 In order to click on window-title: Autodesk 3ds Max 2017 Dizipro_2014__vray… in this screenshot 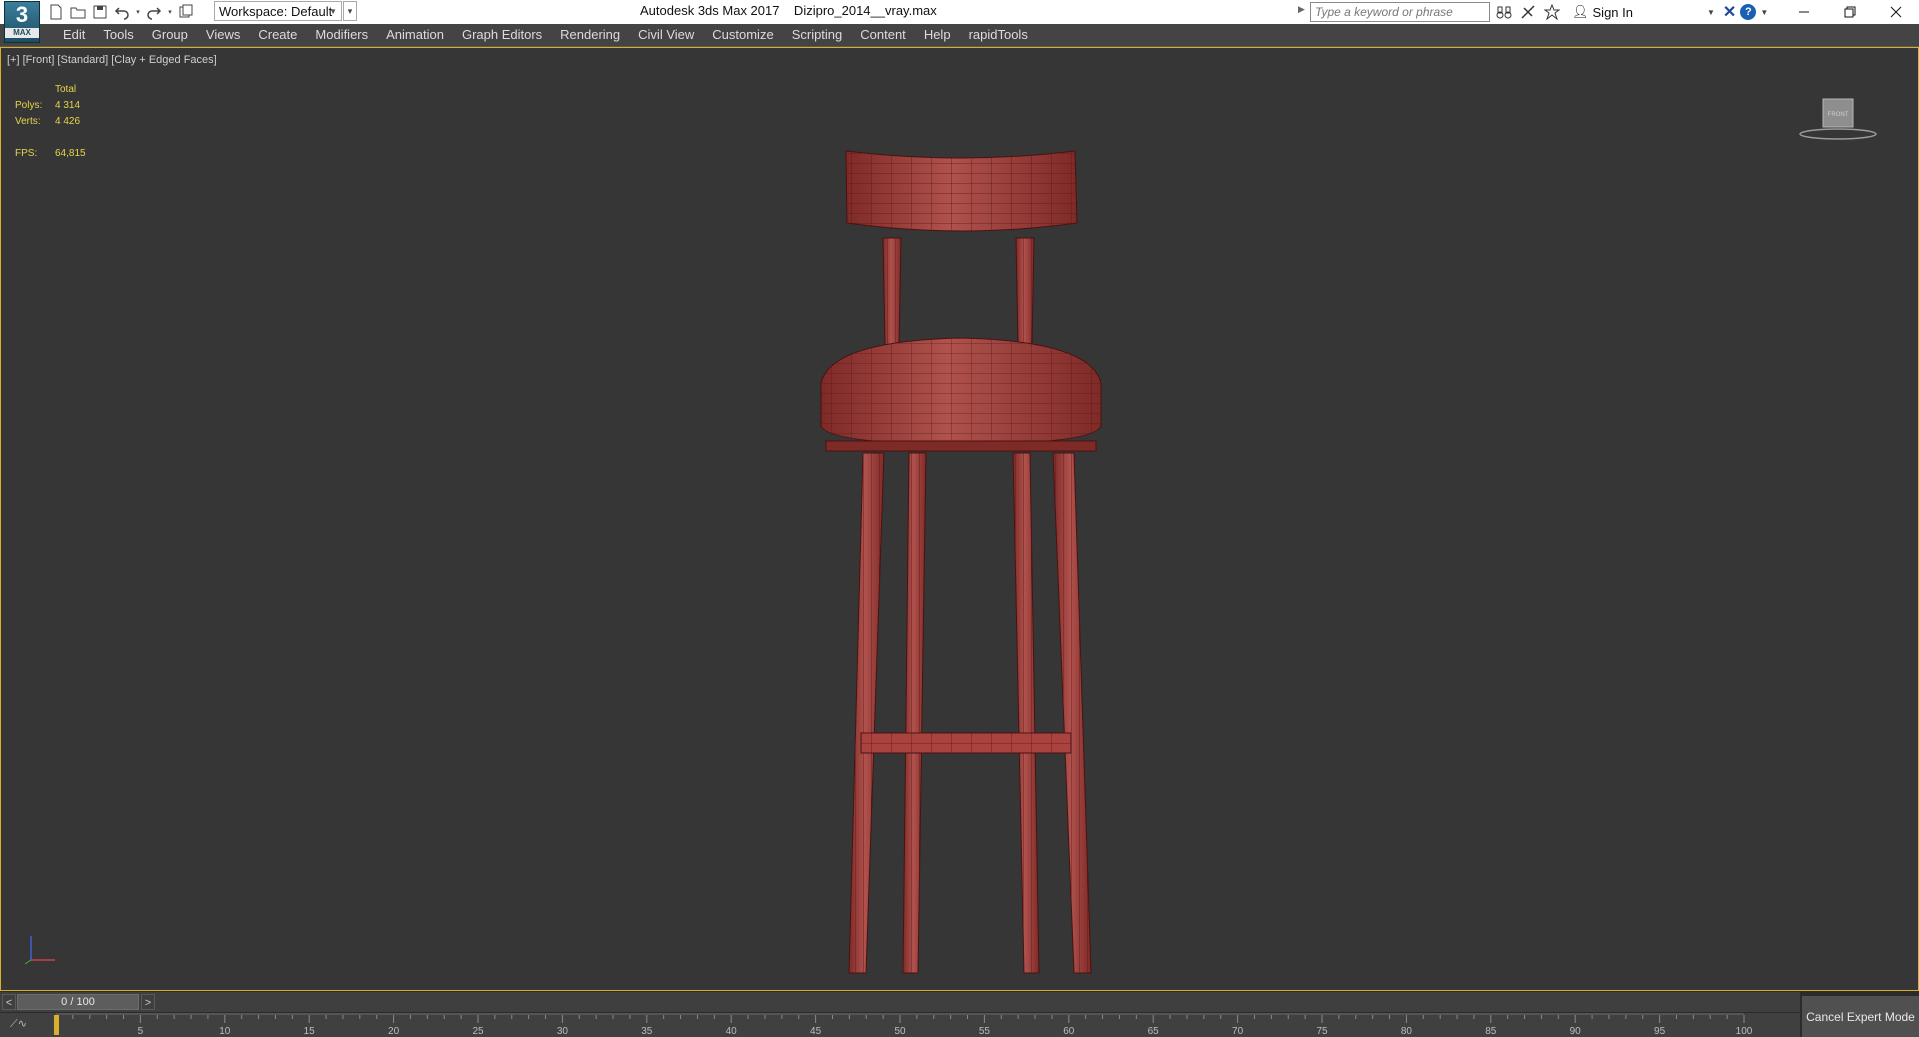, I will do `click(788, 10)`.